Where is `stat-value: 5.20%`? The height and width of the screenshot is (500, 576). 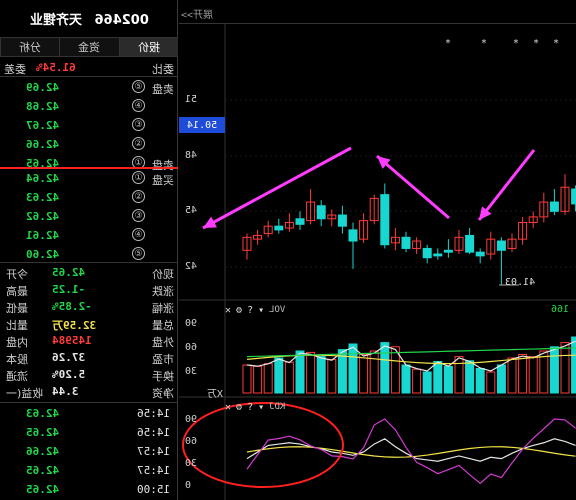 stat-value: 5.20% is located at coordinates (69, 374).